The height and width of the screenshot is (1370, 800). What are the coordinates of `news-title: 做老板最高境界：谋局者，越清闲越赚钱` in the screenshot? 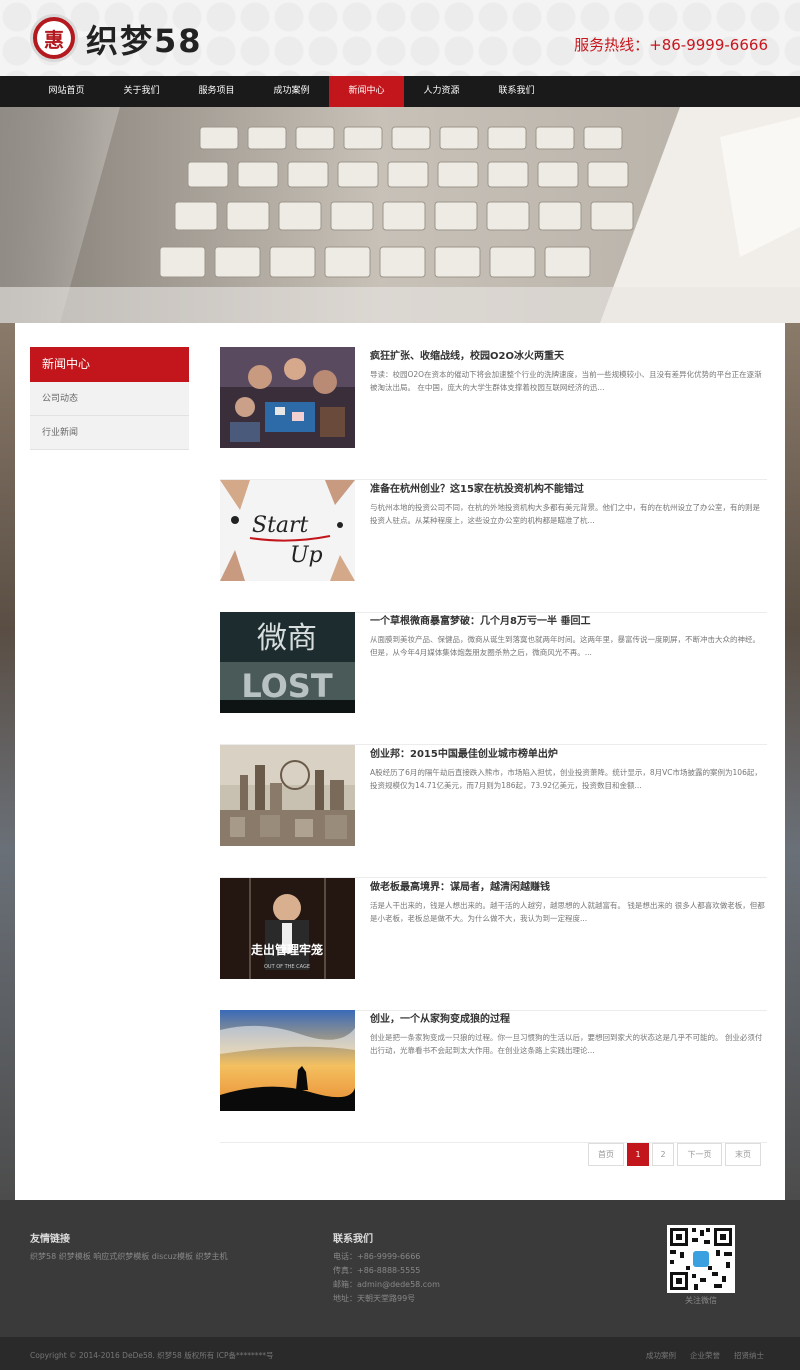 It's located at (460, 885).